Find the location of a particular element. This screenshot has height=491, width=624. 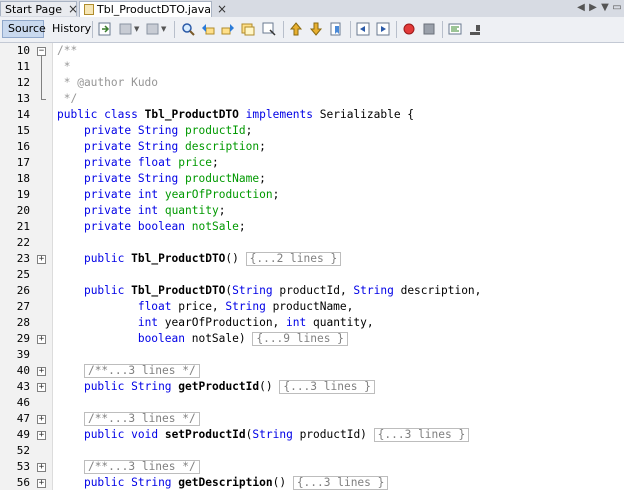

line-number: 53 is located at coordinates (23, 466).